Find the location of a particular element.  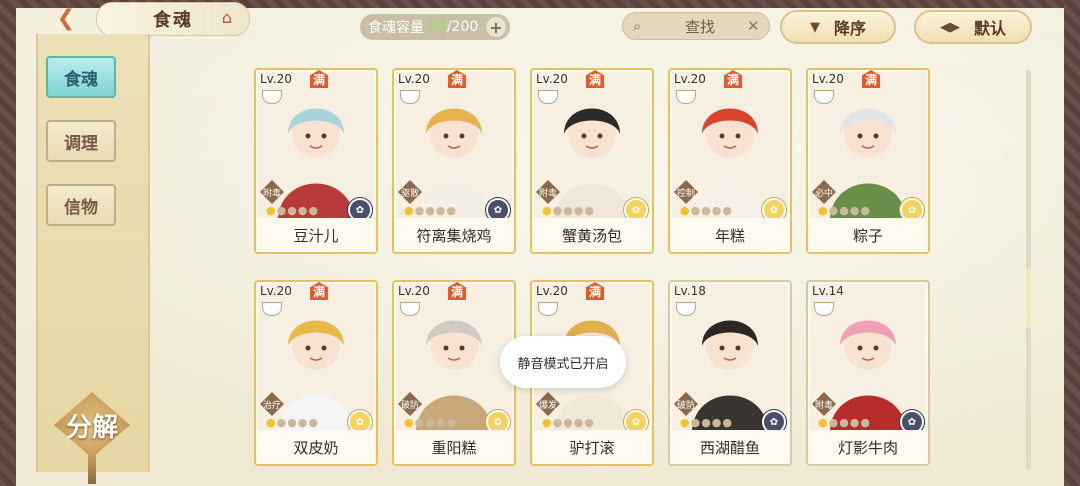

sort-order-label: 降序 is located at coordinates (849, 28).